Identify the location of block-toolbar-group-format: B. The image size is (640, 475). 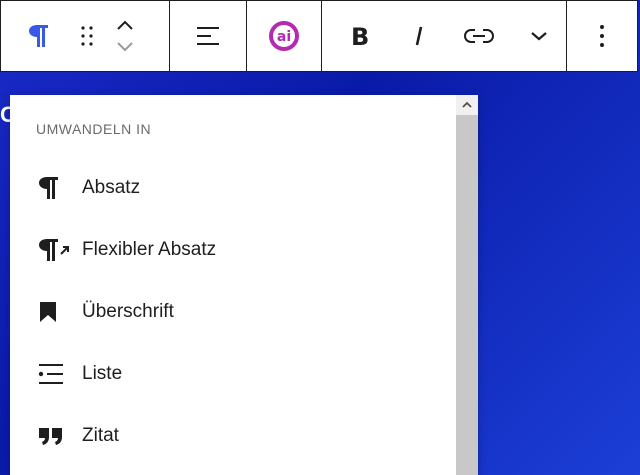
(444, 36).